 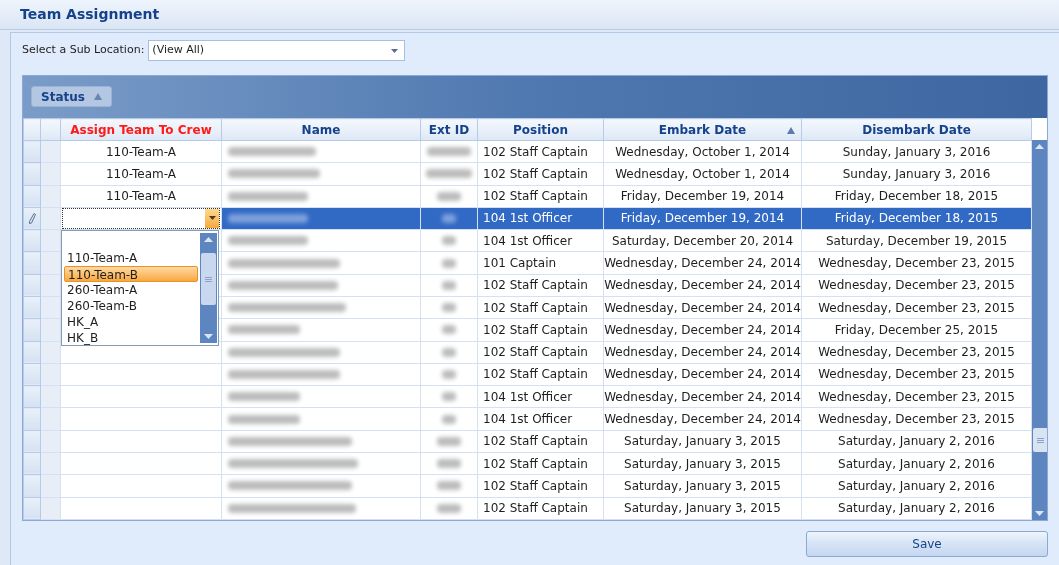 What do you see at coordinates (916, 330) in the screenshot?
I see `table-cell: Friday, December 25, 2015` at bounding box center [916, 330].